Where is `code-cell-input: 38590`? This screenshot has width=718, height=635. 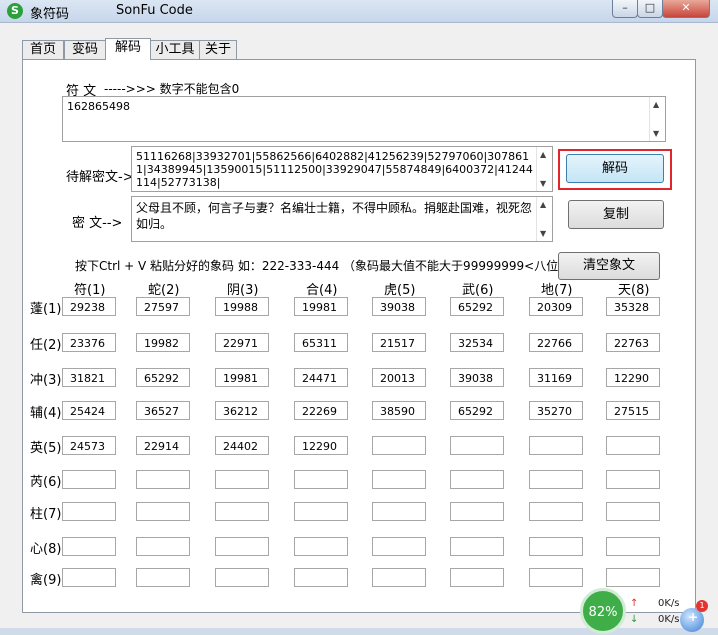 code-cell-input: 38590 is located at coordinates (399, 410).